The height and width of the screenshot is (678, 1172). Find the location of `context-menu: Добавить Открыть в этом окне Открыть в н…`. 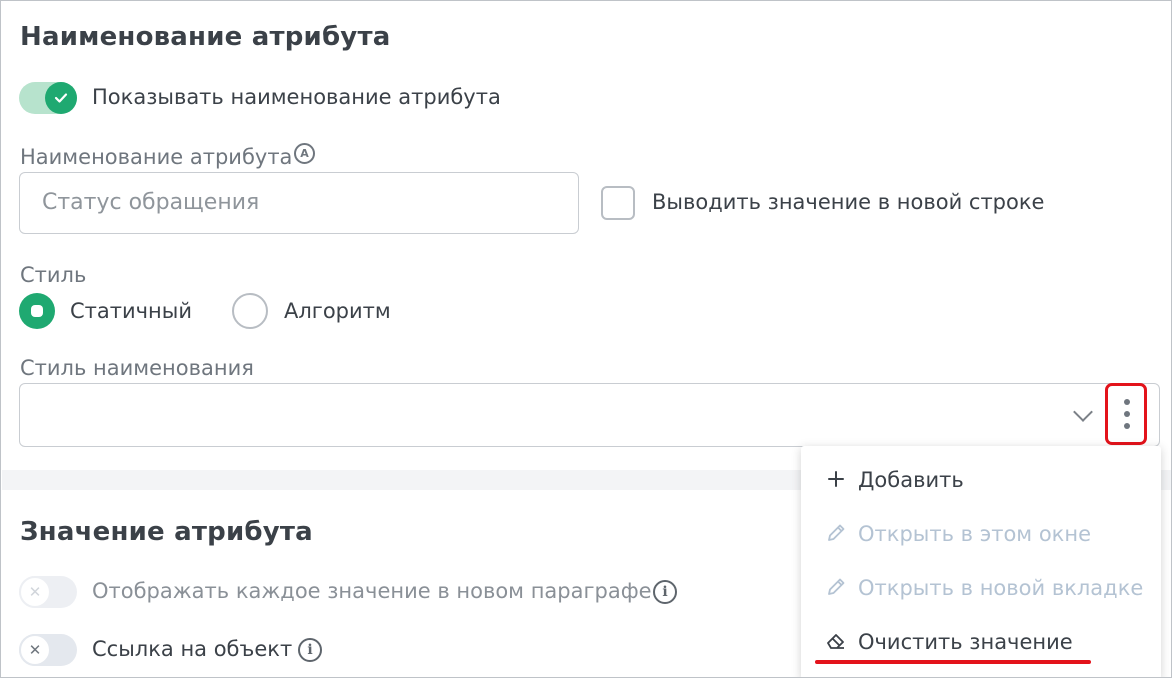

context-menu: Добавить Открыть в этом окне Открыть в н… is located at coordinates (981, 561).